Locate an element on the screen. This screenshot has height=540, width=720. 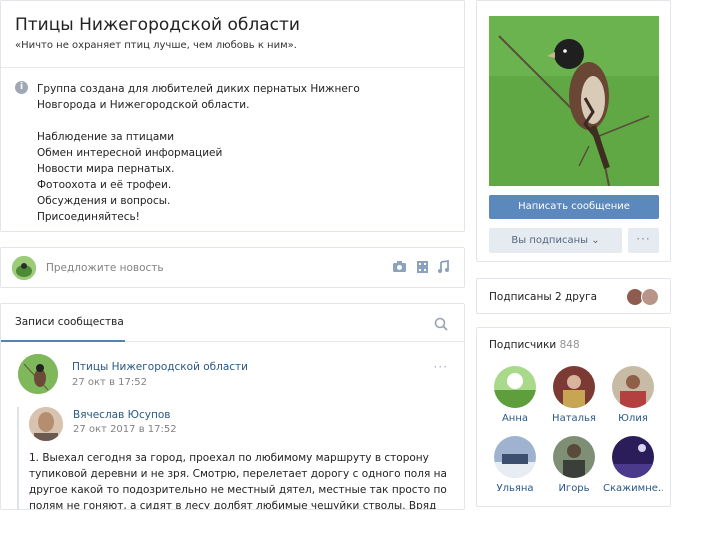
follower-item: Игорь is located at coordinates (574, 465).